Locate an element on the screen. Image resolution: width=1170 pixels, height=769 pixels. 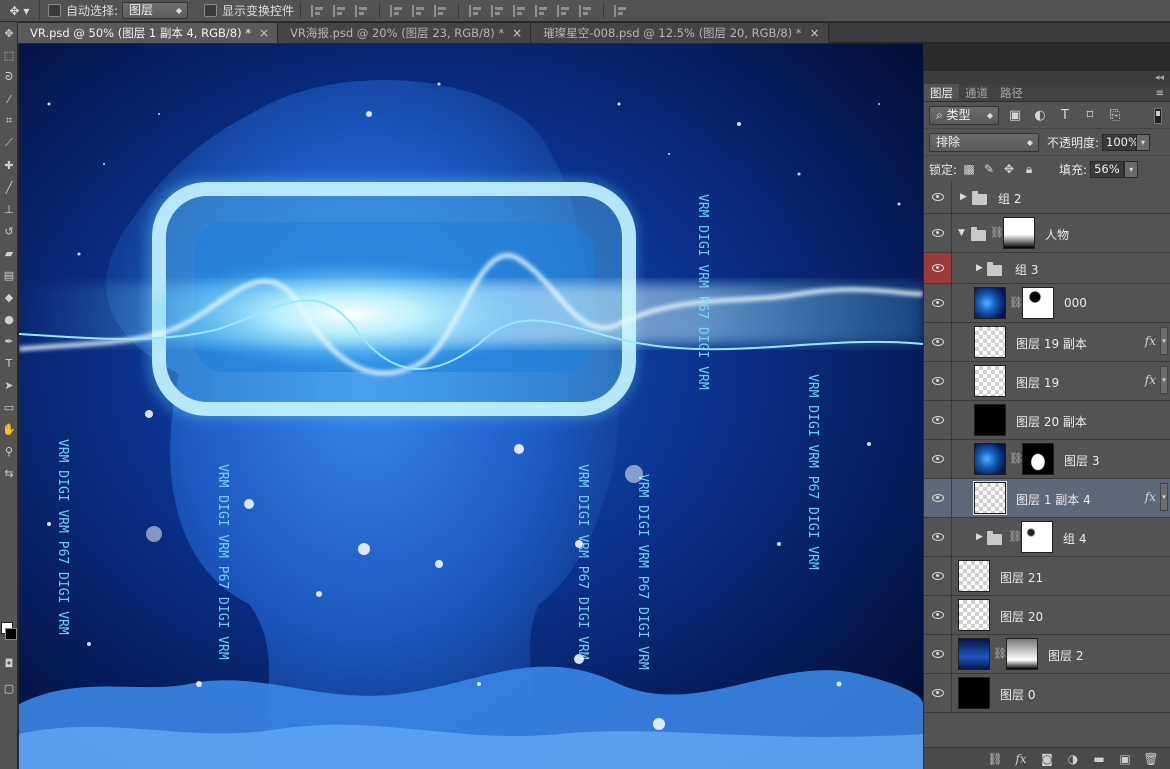
layer-row: 图层 0 is located at coordinates (1047, 693).